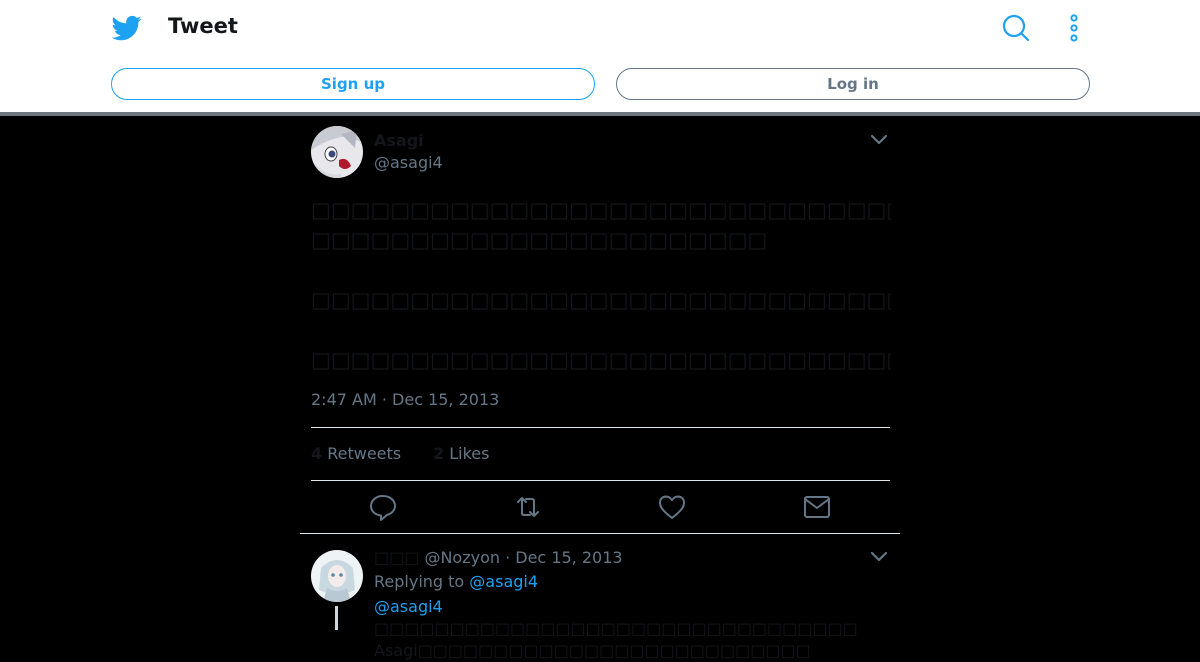 The image size is (1200, 662). Describe the element at coordinates (203, 26) in the screenshot. I see `page-title: Tweet` at that location.